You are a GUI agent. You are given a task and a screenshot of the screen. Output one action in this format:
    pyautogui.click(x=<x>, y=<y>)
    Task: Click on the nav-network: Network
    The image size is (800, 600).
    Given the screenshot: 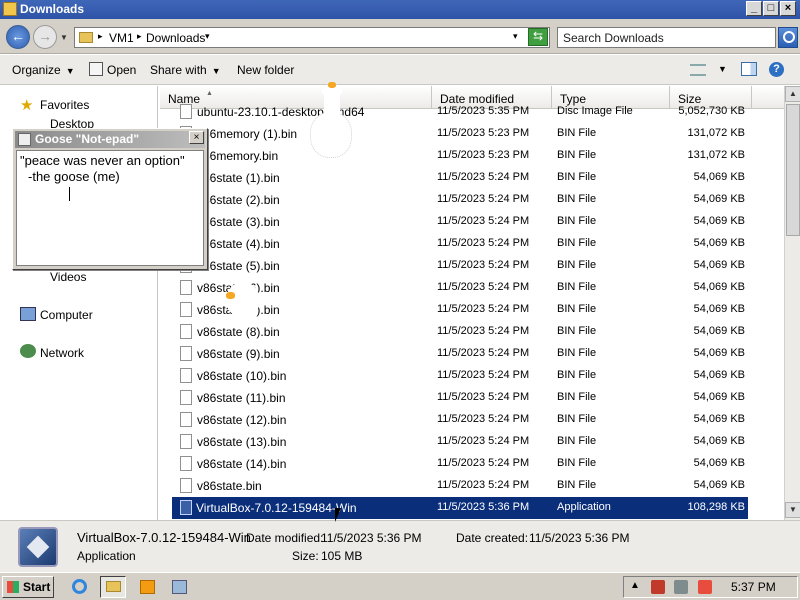 What is the action you would take?
    pyautogui.click(x=62, y=353)
    